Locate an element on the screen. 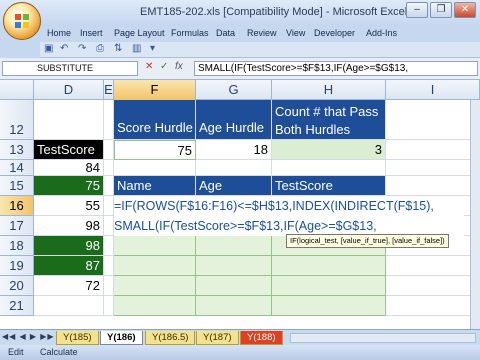 This screenshot has height=360, width=480. cell-i13 is located at coordinates (433, 150).